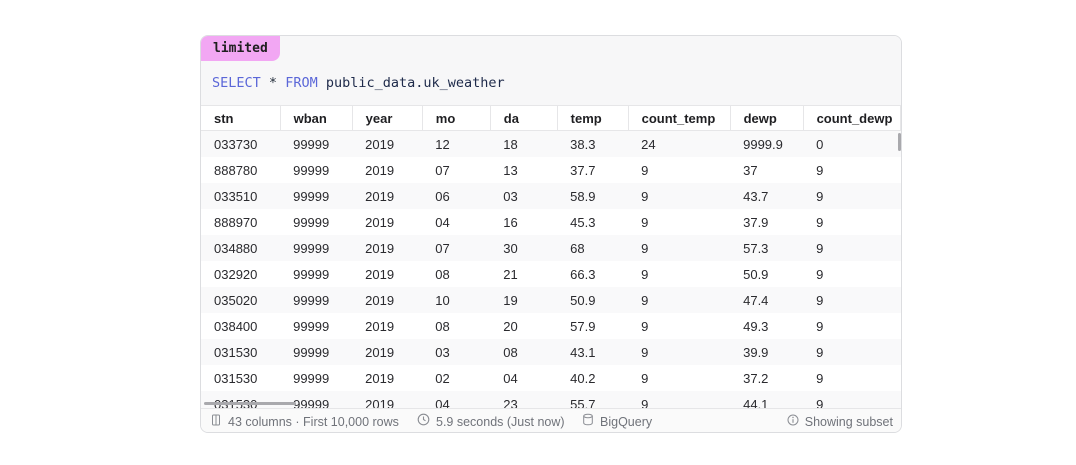 The image size is (1076, 465). What do you see at coordinates (524, 143) in the screenshot?
I see `table-cell: 18` at bounding box center [524, 143].